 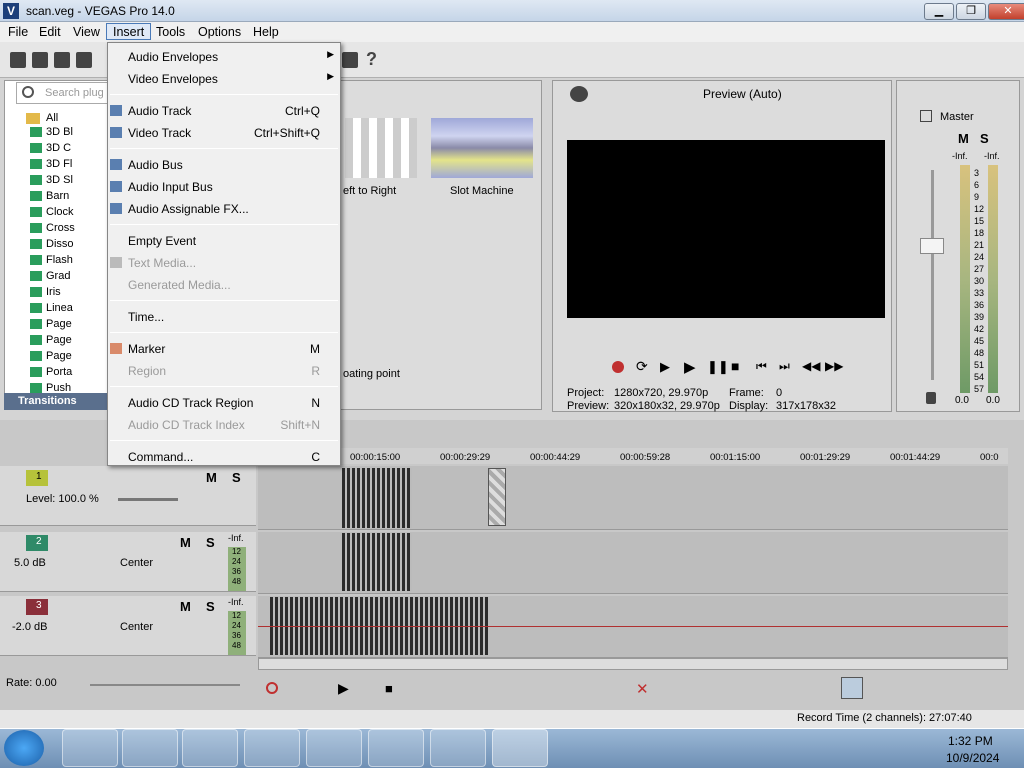 I want to click on menu-item-video-track: Video Track Ctrl+Shift+Q, so click(x=224, y=133).